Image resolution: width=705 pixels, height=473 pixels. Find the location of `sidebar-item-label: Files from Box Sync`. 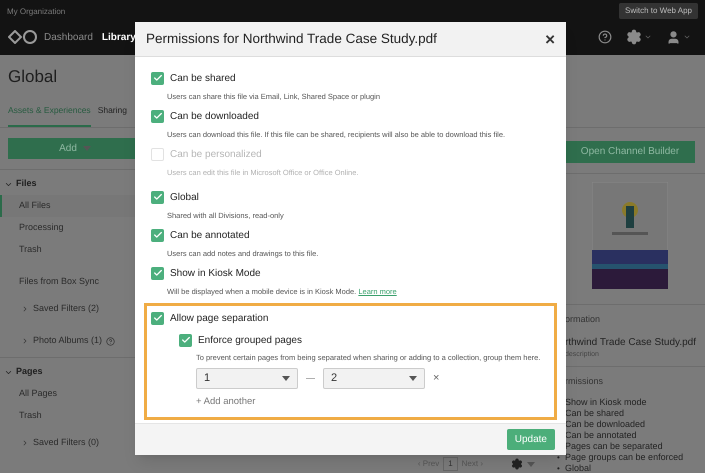

sidebar-item-label: Files from Box Sync is located at coordinates (59, 281).